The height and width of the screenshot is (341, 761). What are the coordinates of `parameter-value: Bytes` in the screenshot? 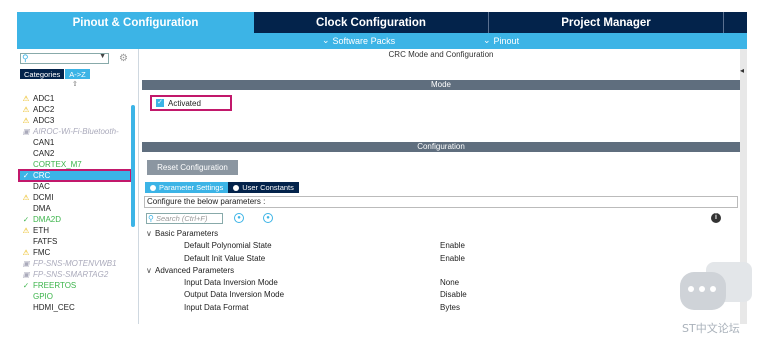 It's located at (450, 308).